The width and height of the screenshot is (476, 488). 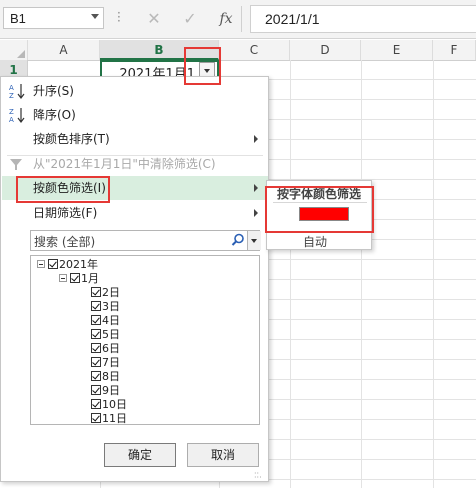 What do you see at coordinates (454, 50) in the screenshot?
I see `column-header-f: F` at bounding box center [454, 50].